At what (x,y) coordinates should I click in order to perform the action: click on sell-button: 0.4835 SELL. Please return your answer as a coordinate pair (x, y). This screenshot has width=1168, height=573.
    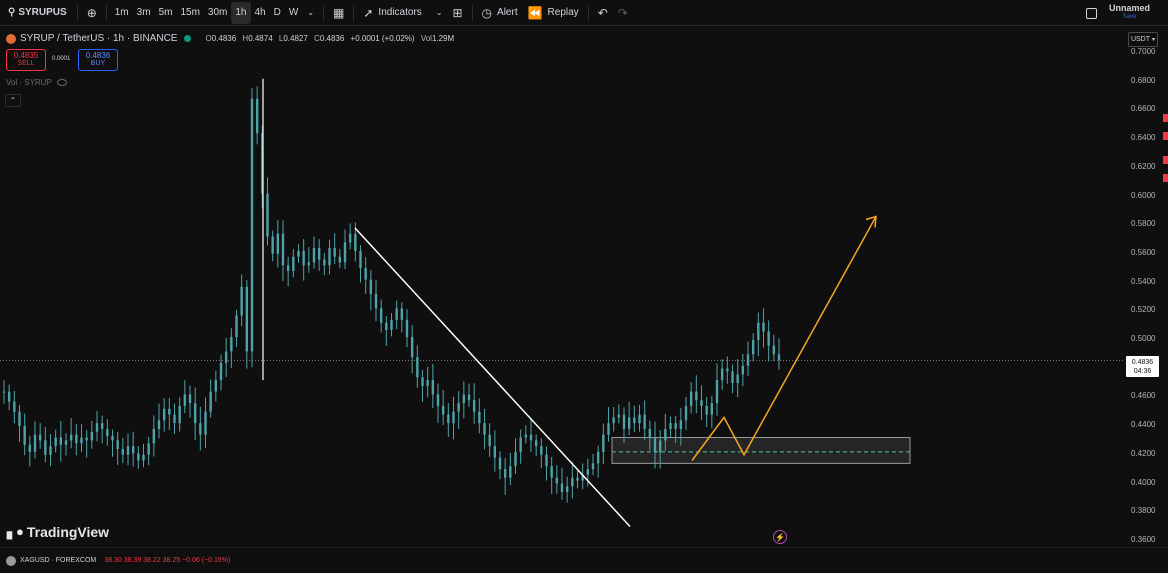
    Looking at the image, I should click on (26, 60).